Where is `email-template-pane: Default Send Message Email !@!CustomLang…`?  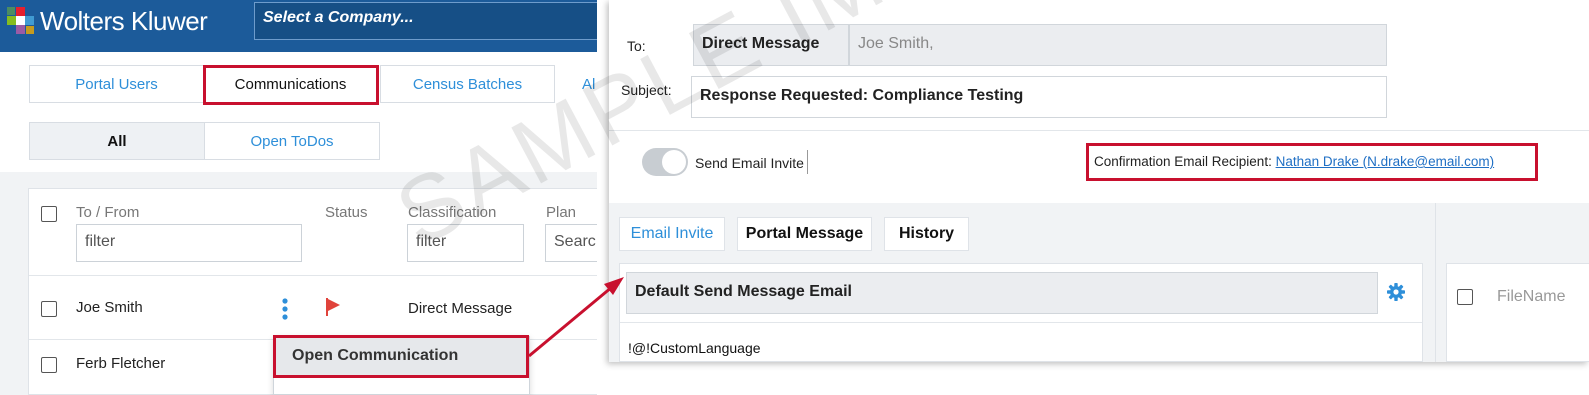
email-template-pane: Default Send Message Email !@!CustomLang… is located at coordinates (1021, 312).